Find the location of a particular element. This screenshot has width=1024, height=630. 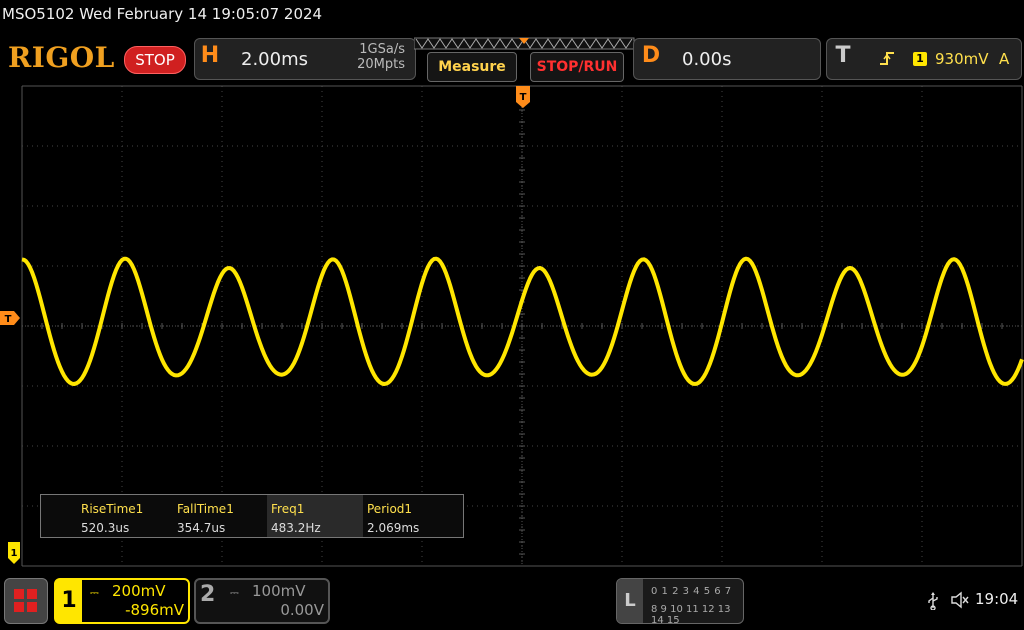

horizontal-label: H is located at coordinates (210, 55).